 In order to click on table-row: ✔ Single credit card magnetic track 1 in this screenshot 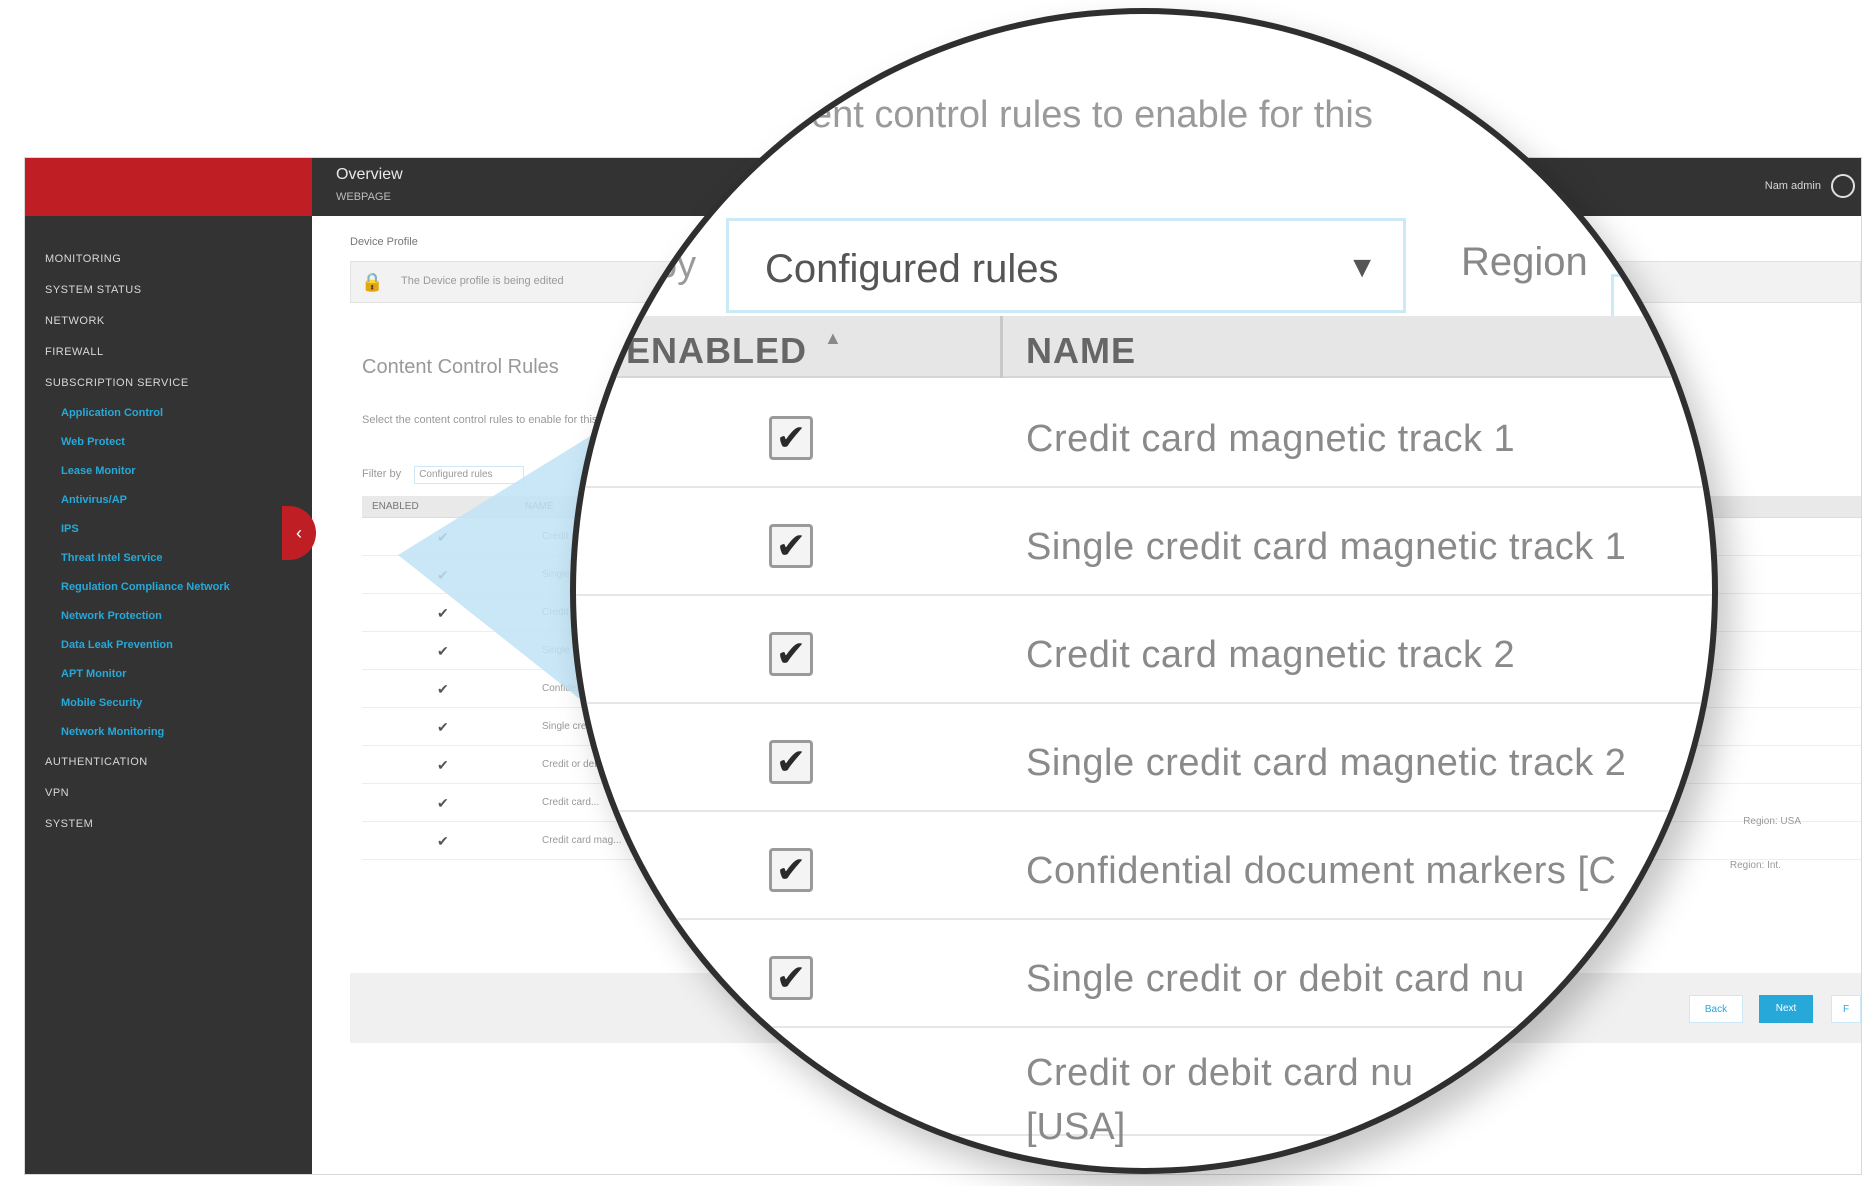, I will do `click(1144, 542)`.